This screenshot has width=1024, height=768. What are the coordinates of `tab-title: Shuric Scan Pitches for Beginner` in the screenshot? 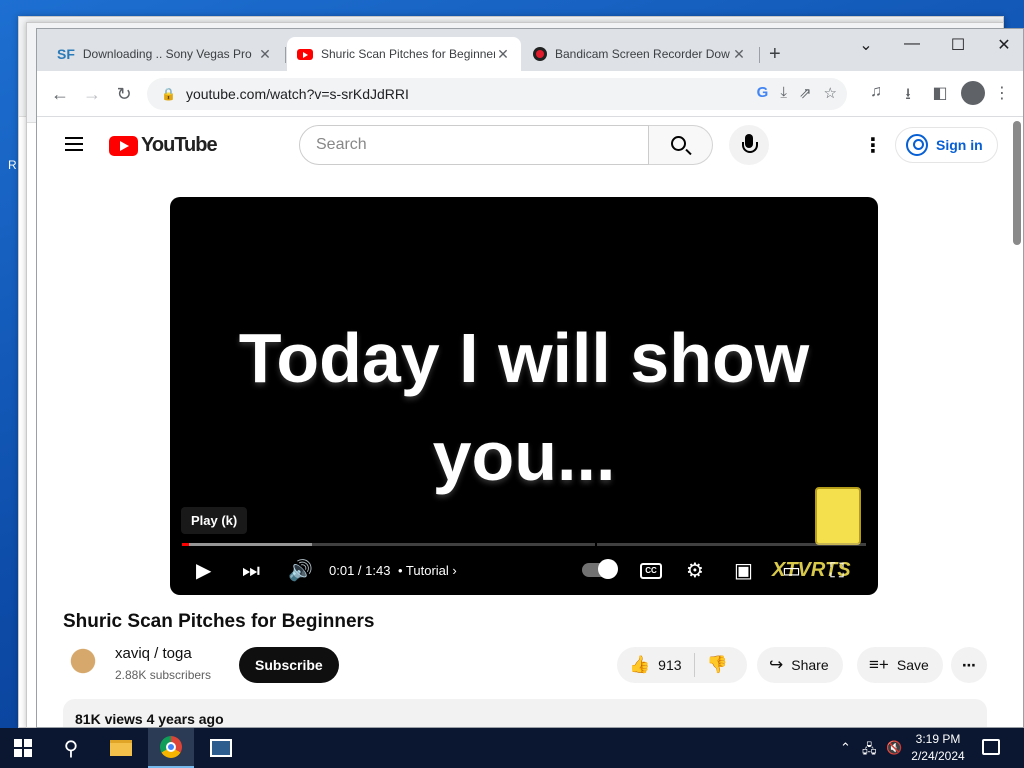 It's located at (408, 54).